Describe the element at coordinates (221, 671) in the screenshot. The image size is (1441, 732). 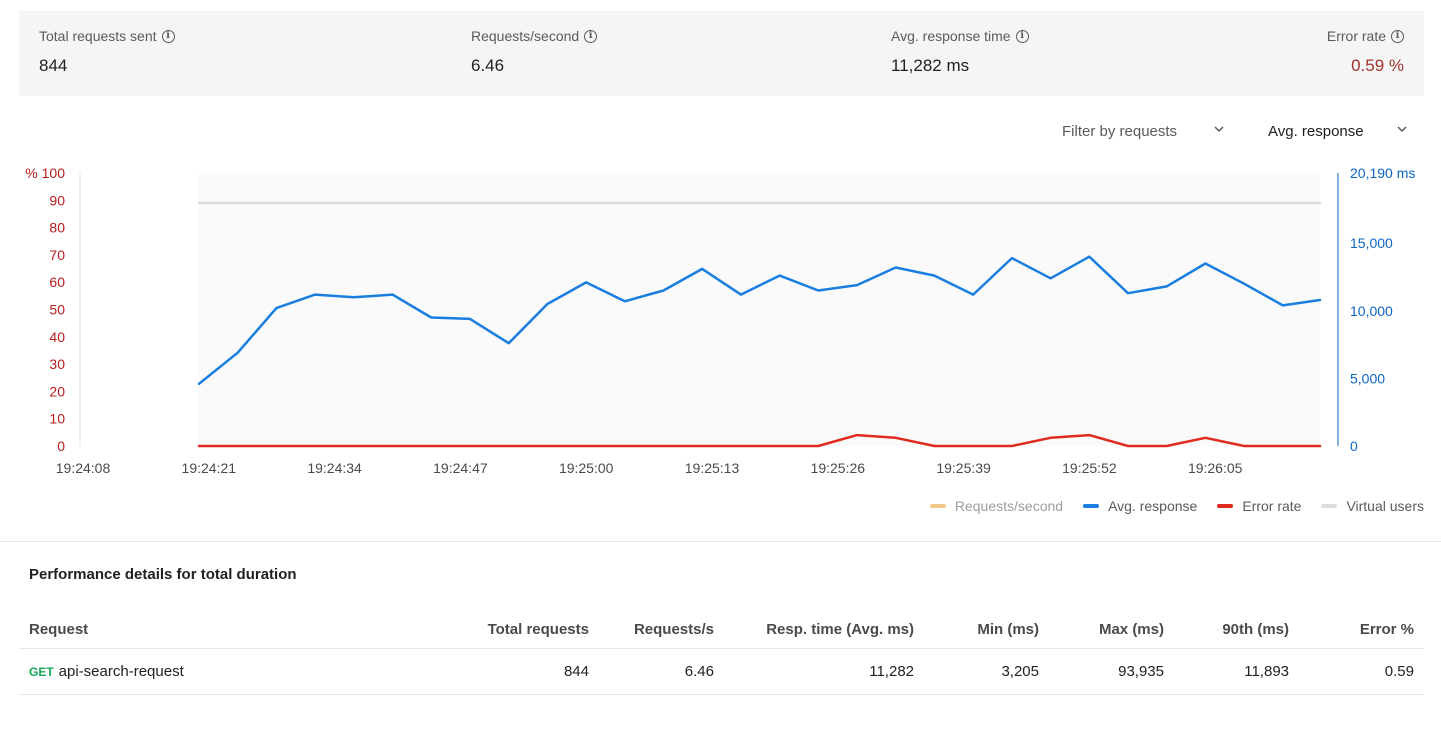
I see `request-cell: GET api-search-request` at that location.